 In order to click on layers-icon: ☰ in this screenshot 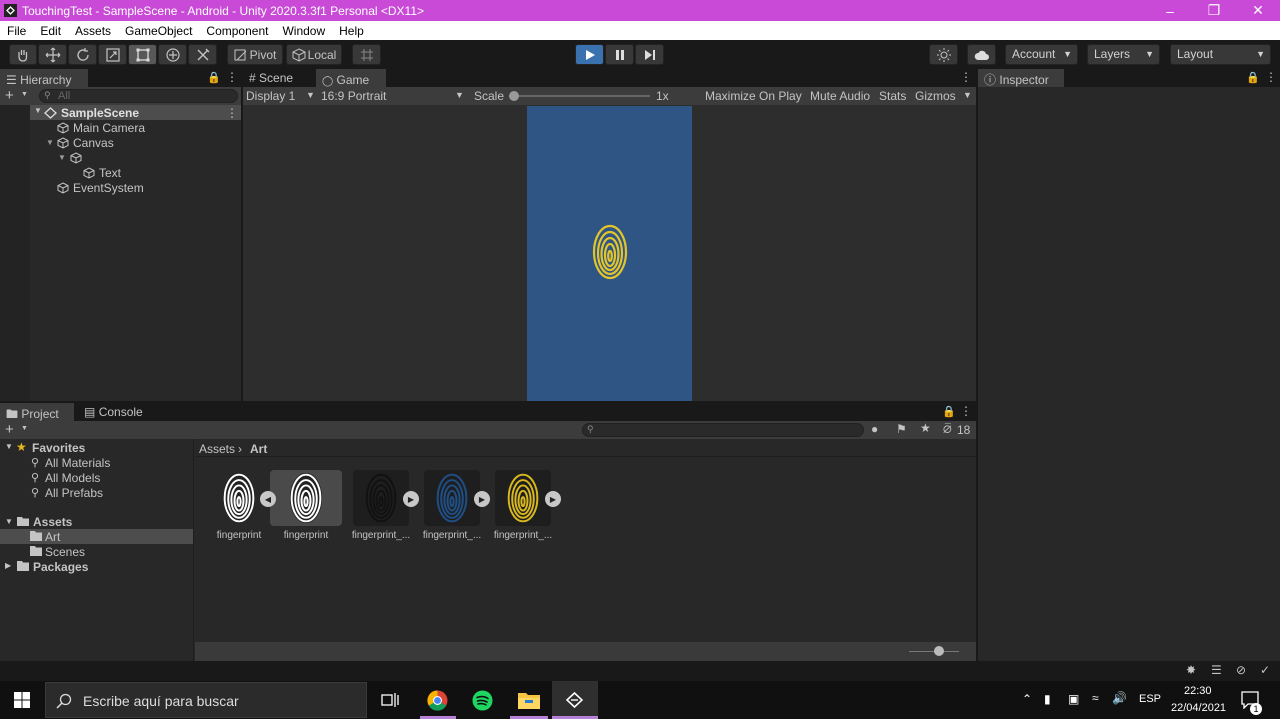, I will do `click(1216, 670)`.